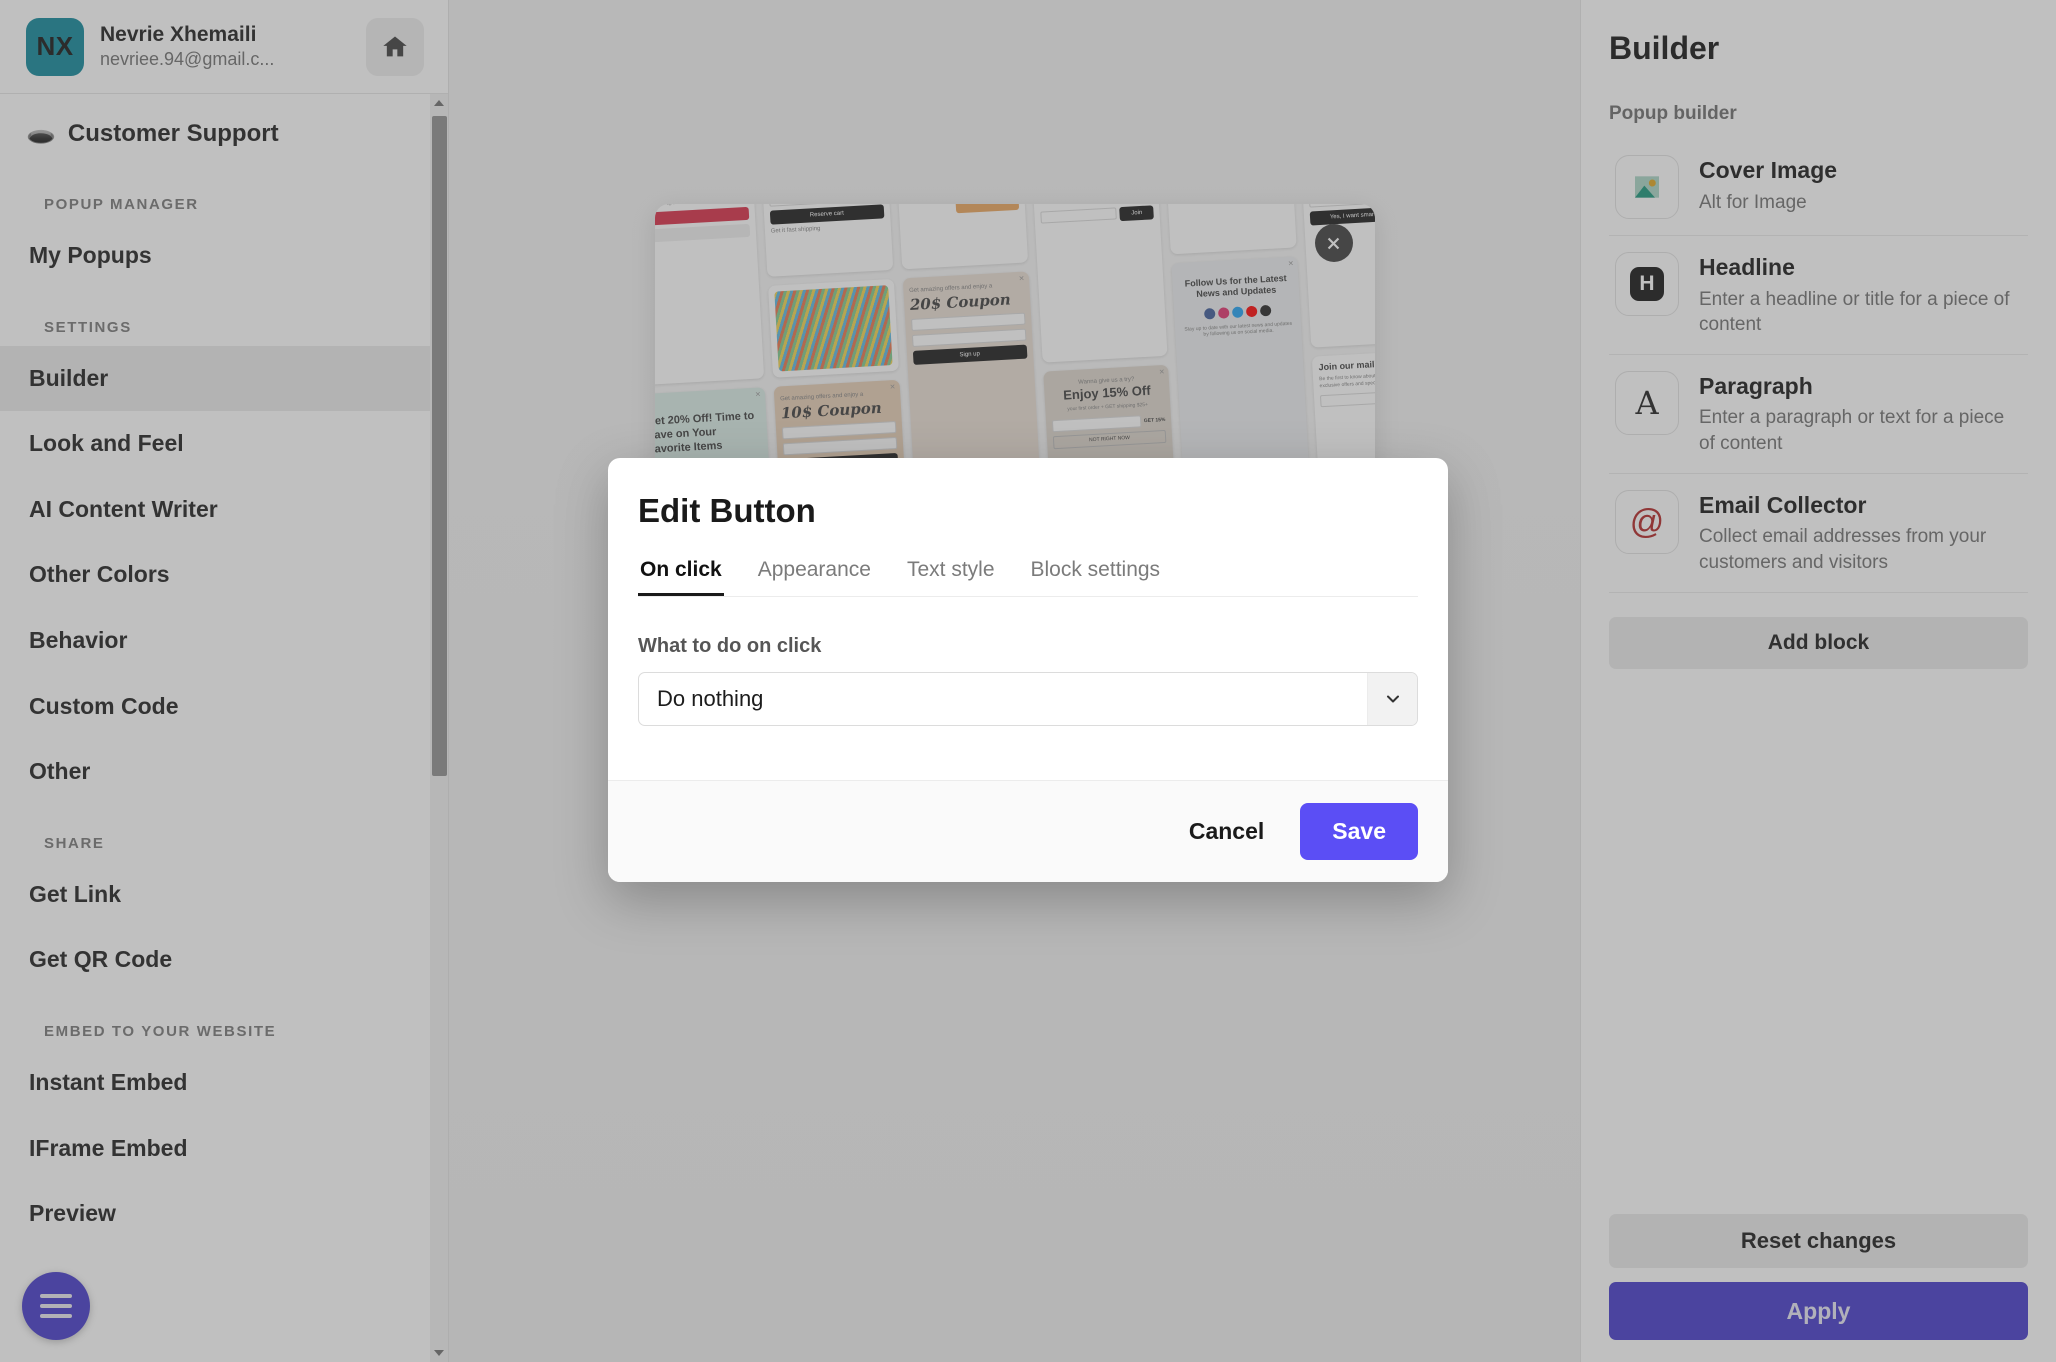 The height and width of the screenshot is (1362, 2056). I want to click on cancel-button: Cancel, so click(1226, 831).